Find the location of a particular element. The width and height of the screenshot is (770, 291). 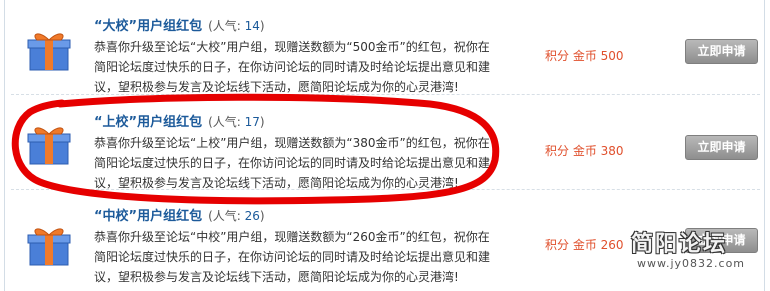

description-line: 恭喜你升级至论坛“中校”用户组，现赠送数额为“260金币”的红包，祝你在 is located at coordinates (292, 237).